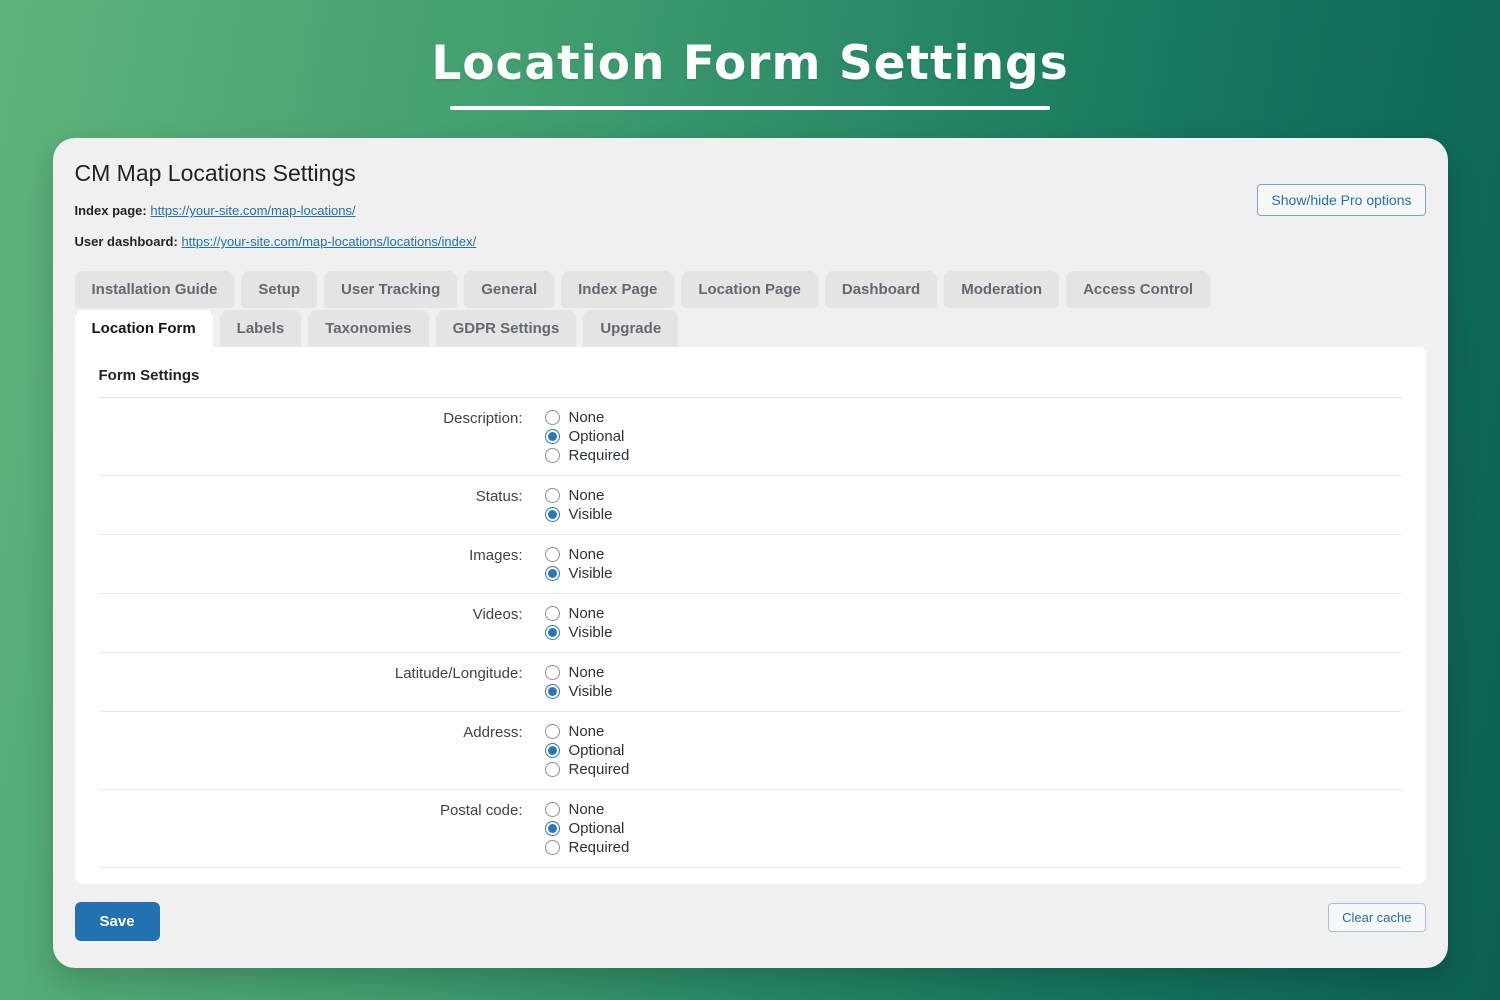 The width and height of the screenshot is (1500, 1000). Describe the element at coordinates (750, 63) in the screenshot. I see `page-title: Location Form Settings` at that location.